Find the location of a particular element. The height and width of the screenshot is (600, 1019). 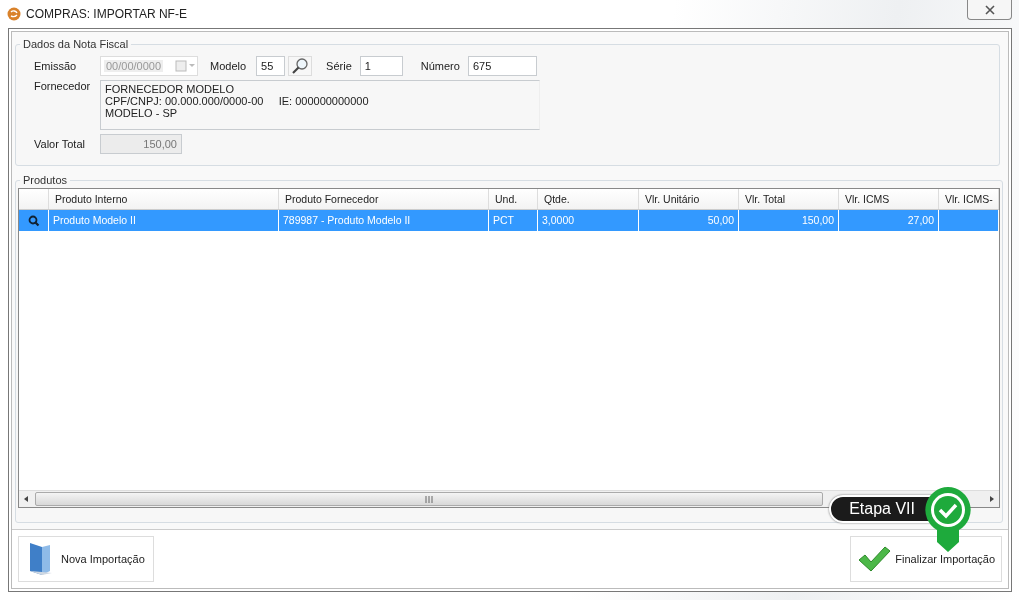

model-field: 55 is located at coordinates (271, 66).